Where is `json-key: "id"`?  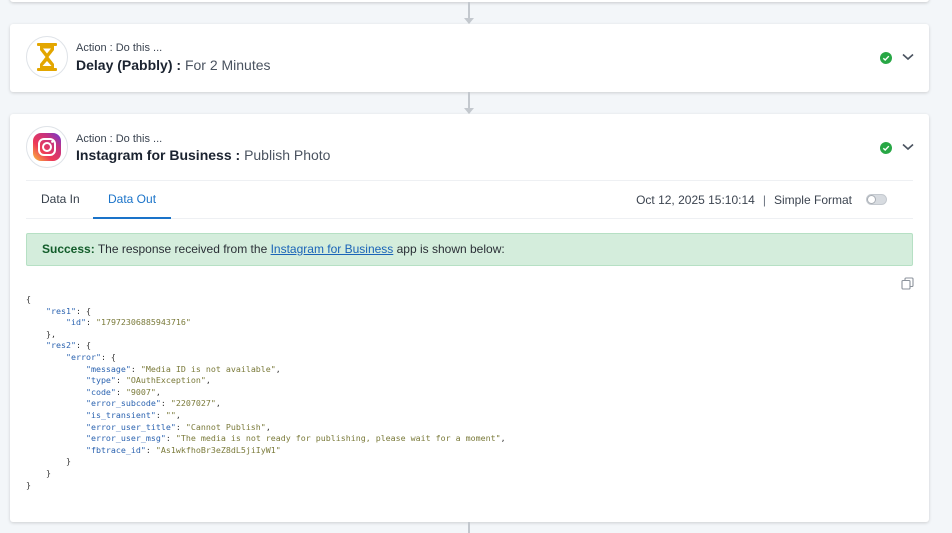 json-key: "id" is located at coordinates (75, 322).